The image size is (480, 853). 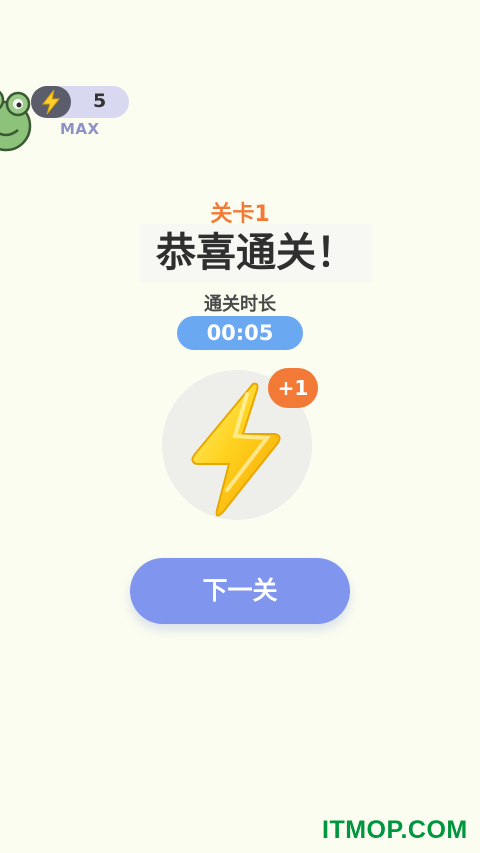 I want to click on watermark: ITMOP.COM, so click(x=395, y=830).